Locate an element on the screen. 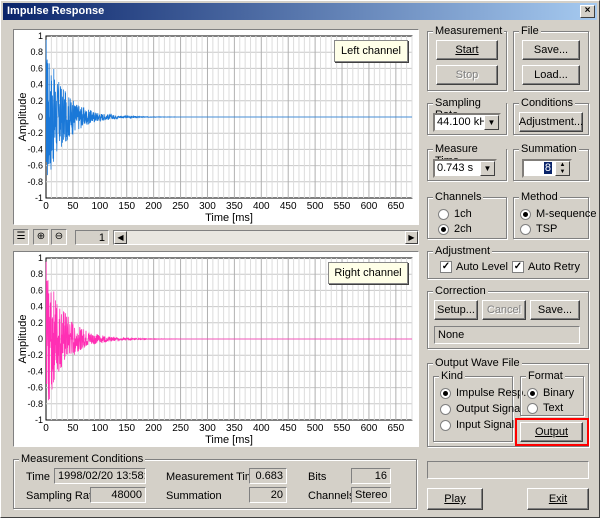 The image size is (600, 518). horizontal-scrollbar: ◀ ▶ is located at coordinates (266, 237).